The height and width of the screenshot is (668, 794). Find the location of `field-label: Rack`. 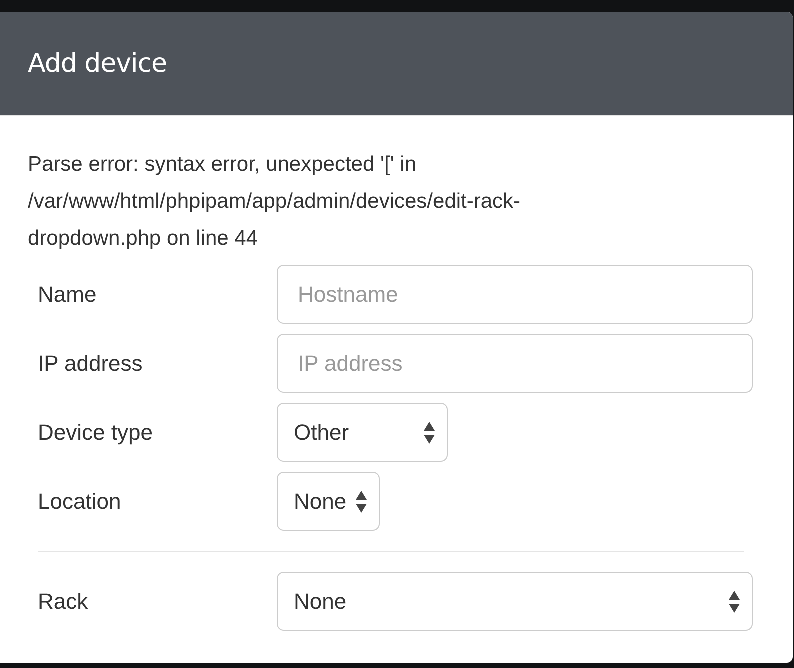

field-label: Rack is located at coordinates (64, 601).